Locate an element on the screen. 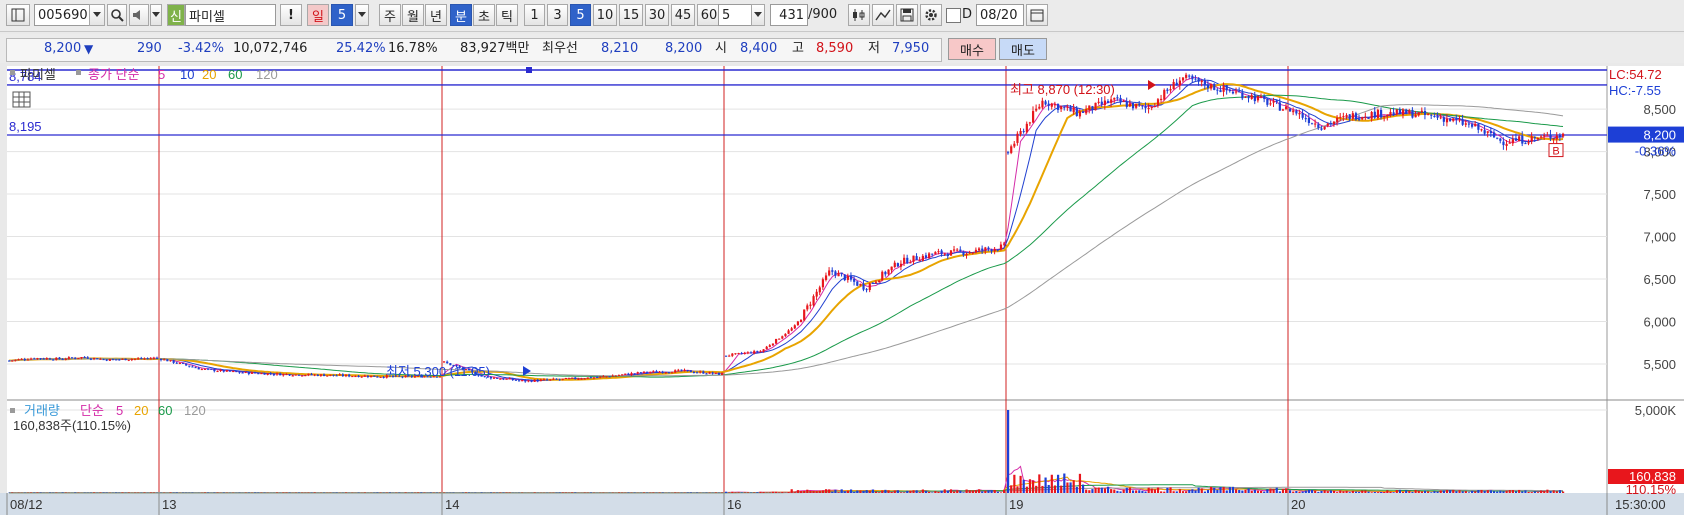  interval-15-button: 15 is located at coordinates (631, 15).